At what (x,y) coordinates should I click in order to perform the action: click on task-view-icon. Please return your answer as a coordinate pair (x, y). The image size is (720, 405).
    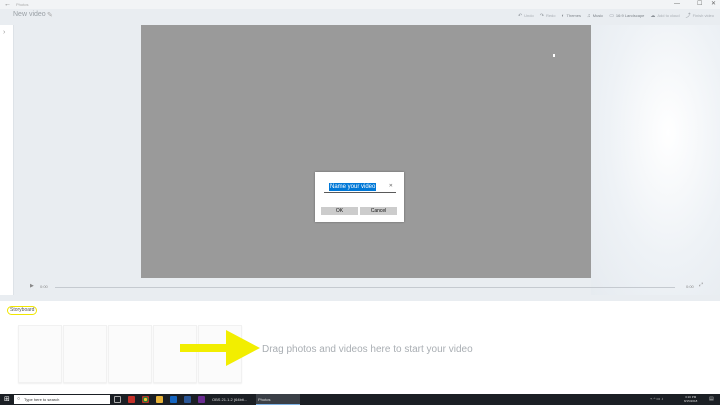
    Looking at the image, I should click on (117, 399).